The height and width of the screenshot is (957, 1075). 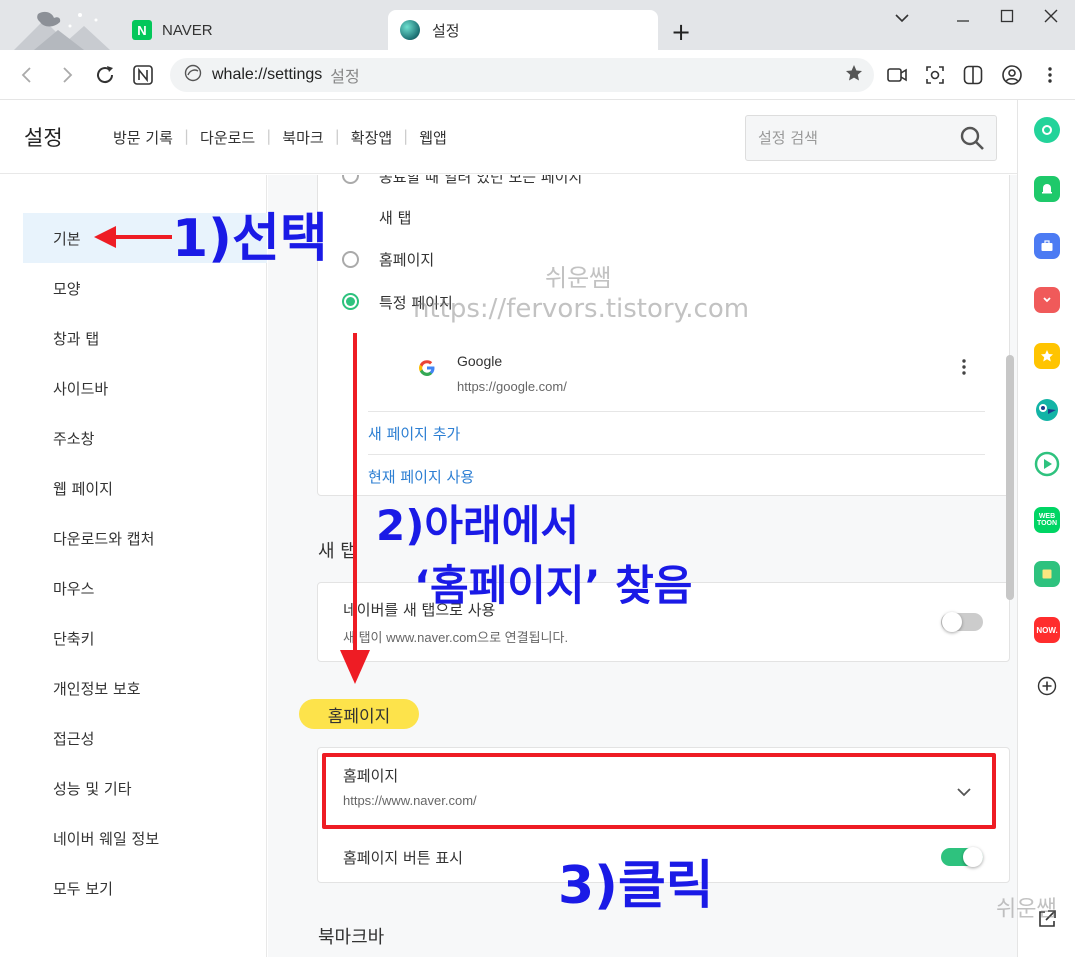 What do you see at coordinates (345, 76) in the screenshot?
I see `address-page-title: 설정` at bounding box center [345, 76].